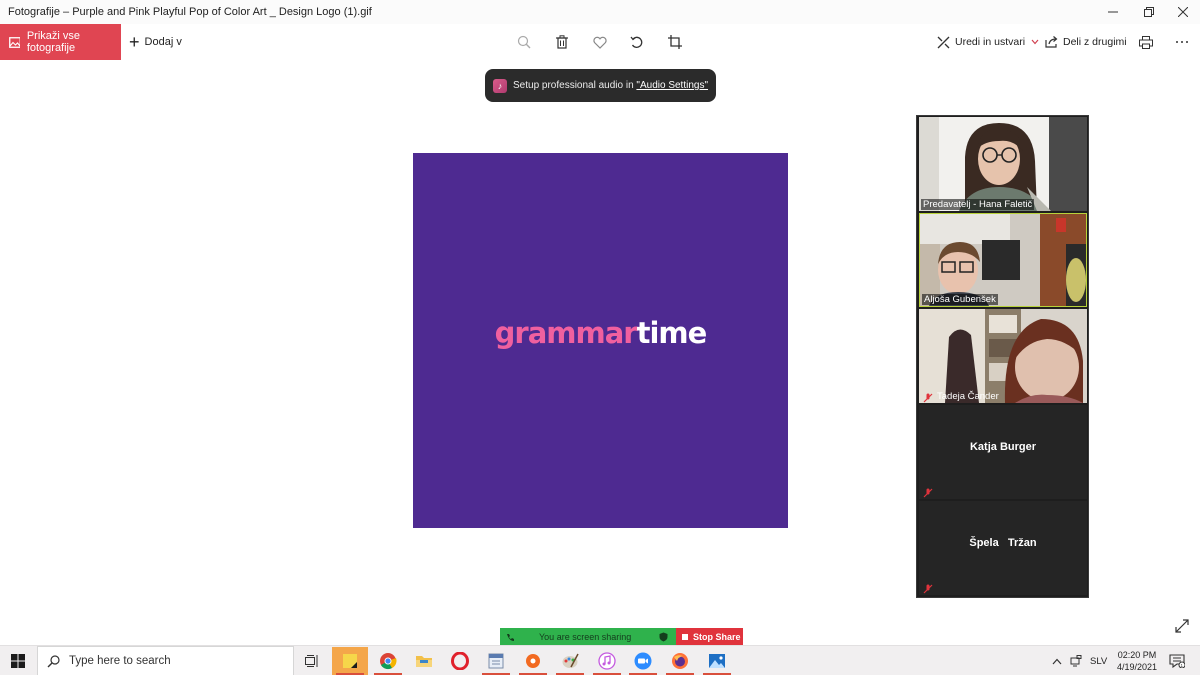  What do you see at coordinates (588, 637) in the screenshot?
I see `screen-sharing-status: You are screen sharing` at bounding box center [588, 637].